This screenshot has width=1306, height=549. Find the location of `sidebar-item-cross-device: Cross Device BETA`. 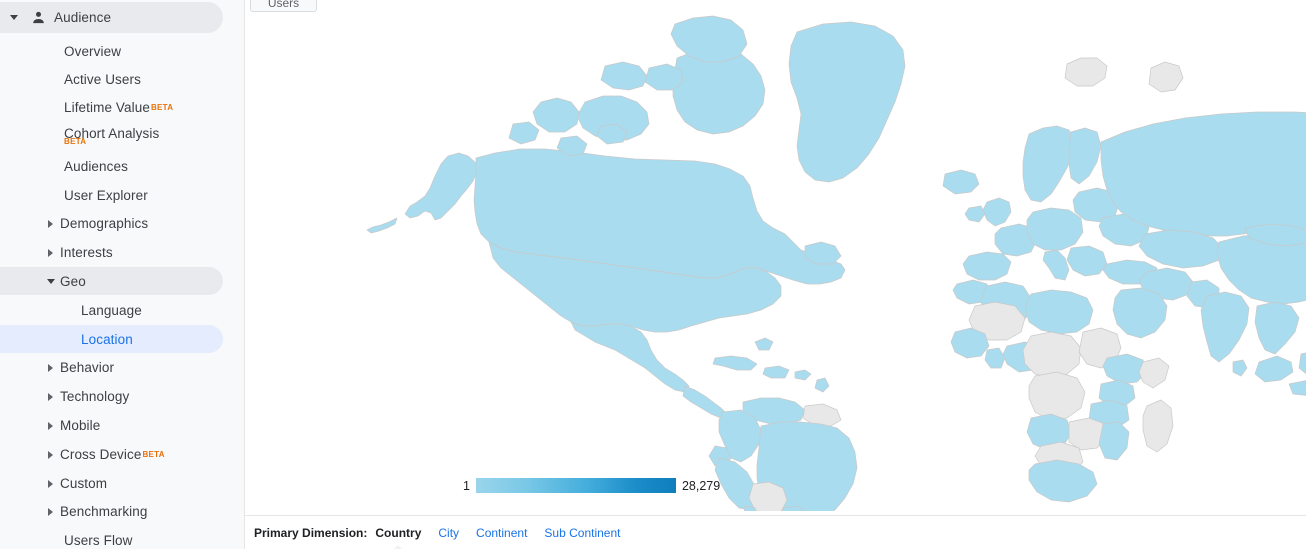

sidebar-item-cross-device: Cross Device BETA is located at coordinates (111, 454).